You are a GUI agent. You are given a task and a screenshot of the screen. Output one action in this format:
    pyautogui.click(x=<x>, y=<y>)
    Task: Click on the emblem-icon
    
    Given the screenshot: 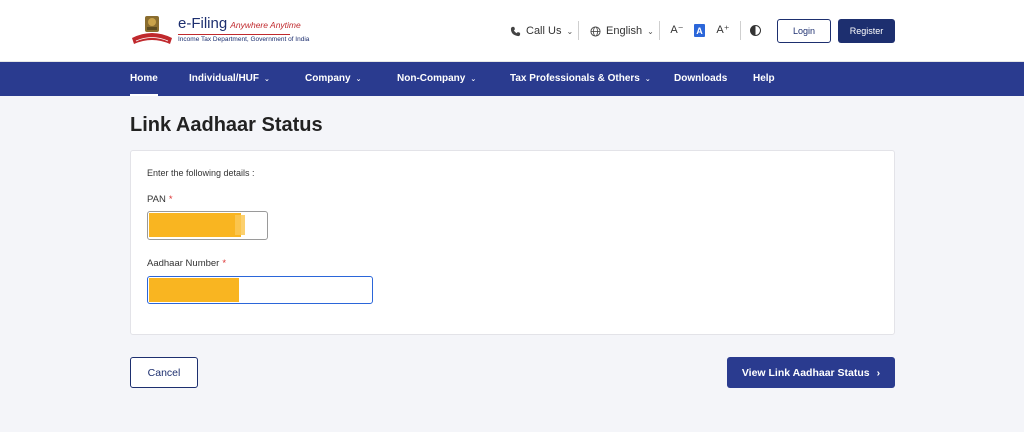 What is the action you would take?
    pyautogui.click(x=152, y=30)
    